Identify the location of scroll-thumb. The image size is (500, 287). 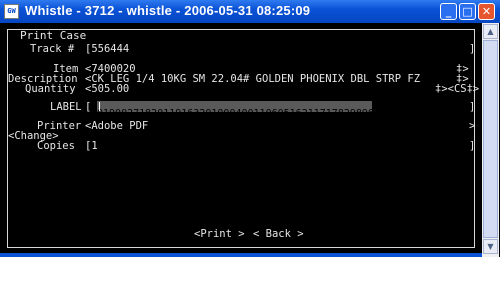
(490, 139).